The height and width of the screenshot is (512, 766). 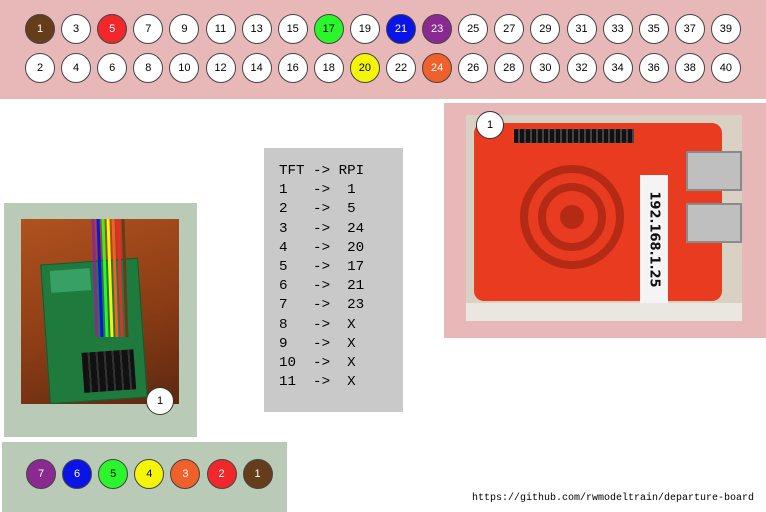 What do you see at coordinates (581, 29) in the screenshot?
I see `gpio-pin-31: 31` at bounding box center [581, 29].